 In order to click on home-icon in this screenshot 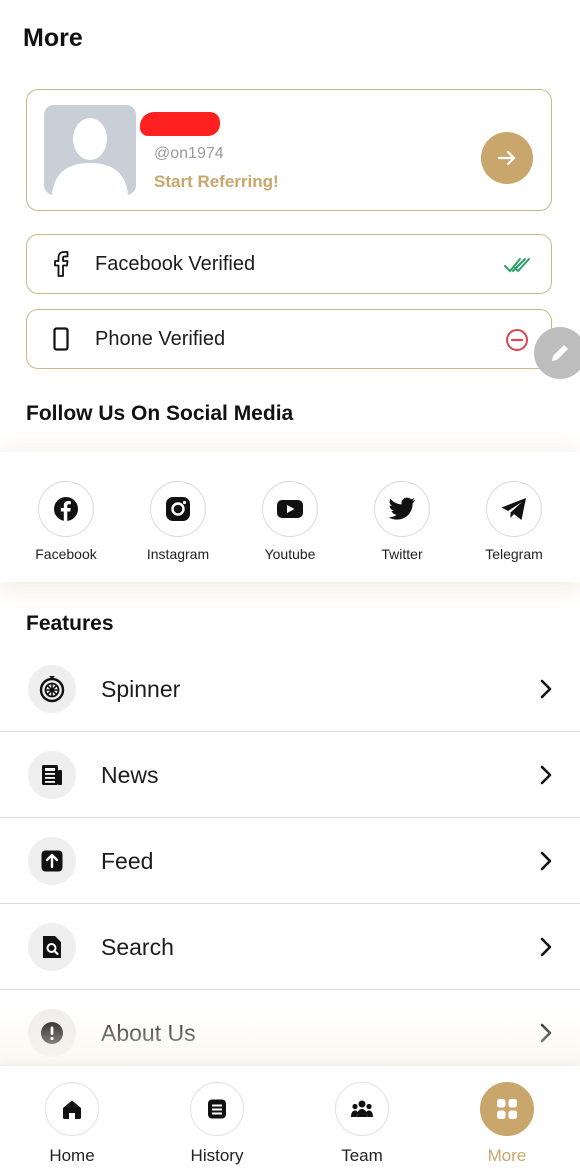, I will do `click(72, 1109)`.